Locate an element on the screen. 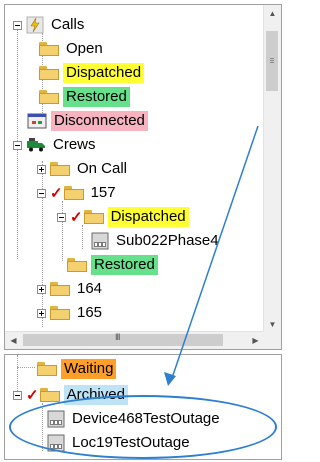  annotation-ellipse is located at coordinates (143, 427).